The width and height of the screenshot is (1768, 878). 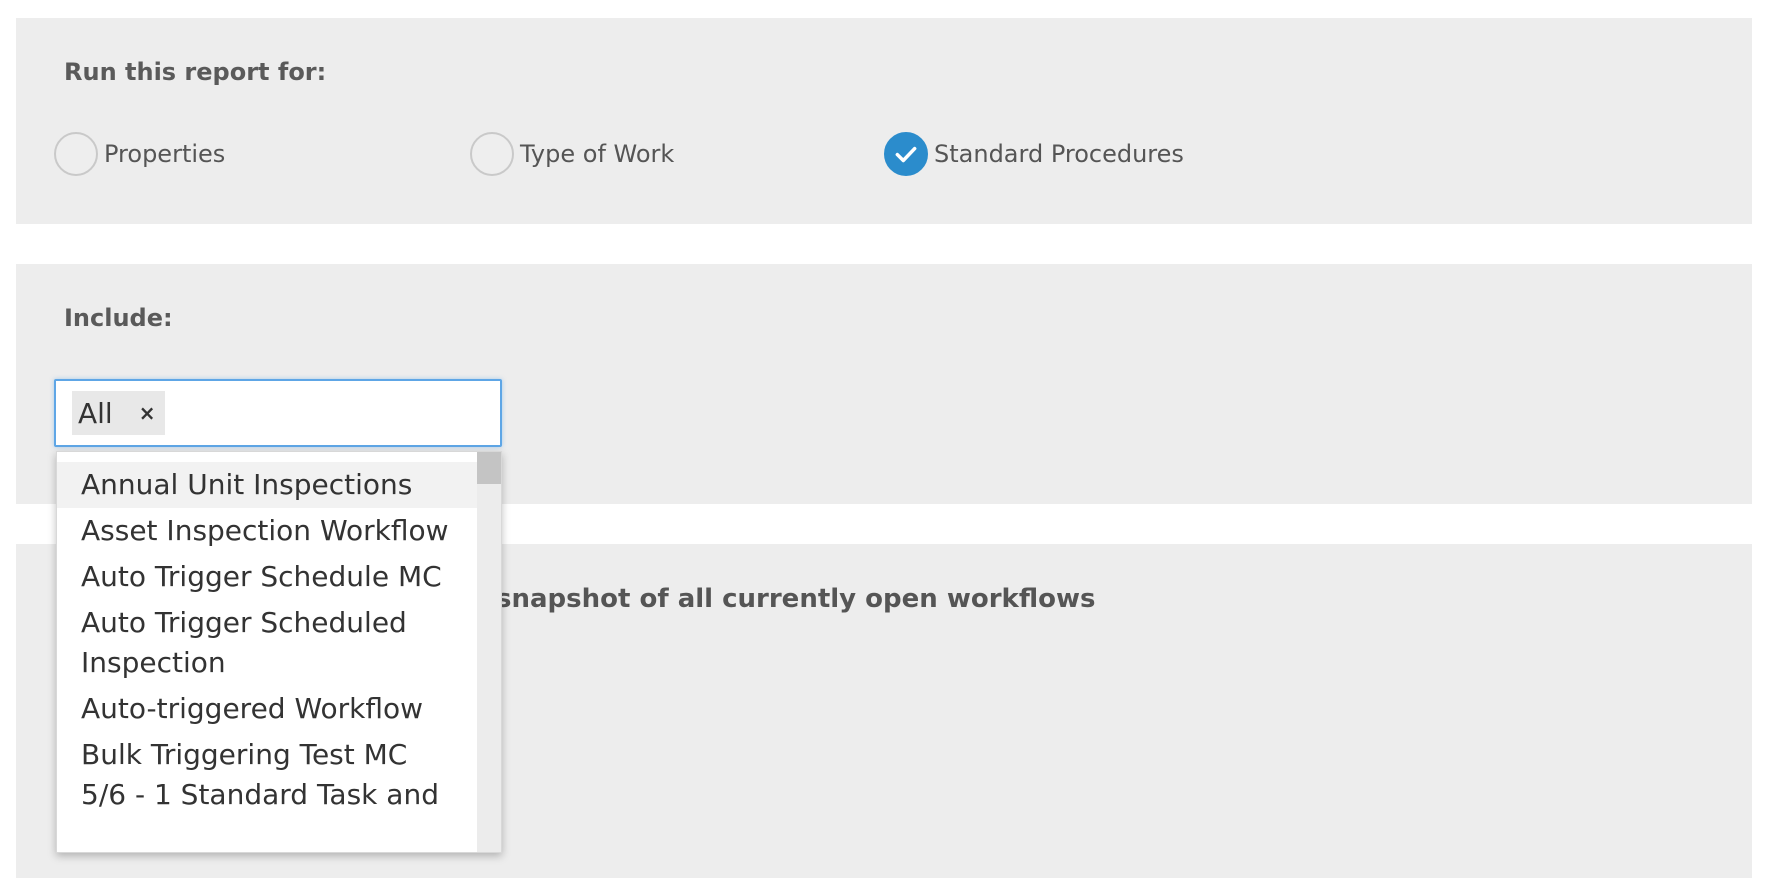 What do you see at coordinates (268, 531) in the screenshot?
I see `dropdown-option: Asset Inspection Workflow` at bounding box center [268, 531].